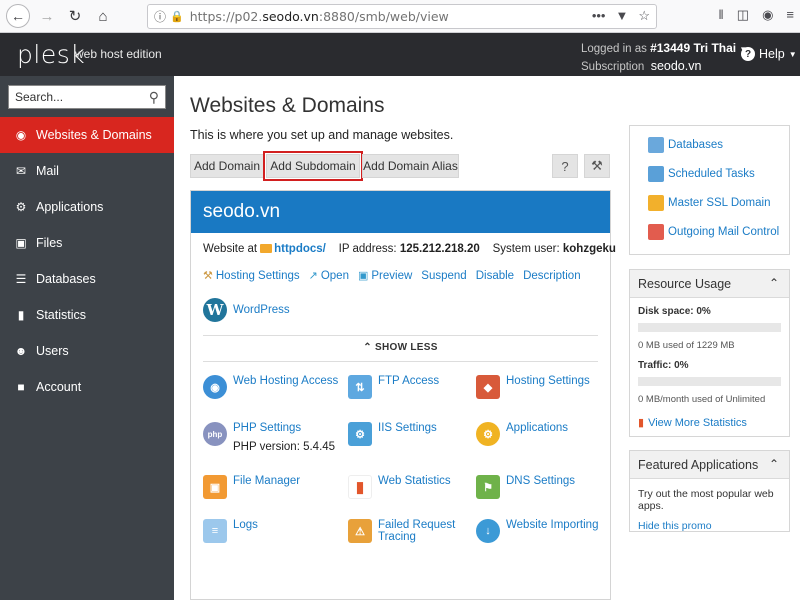 Image resolution: width=800 pixels, height=600 pixels. Describe the element at coordinates (400, 347) in the screenshot. I see `show-less-toggle: ⌃ SHOW LESS` at that location.